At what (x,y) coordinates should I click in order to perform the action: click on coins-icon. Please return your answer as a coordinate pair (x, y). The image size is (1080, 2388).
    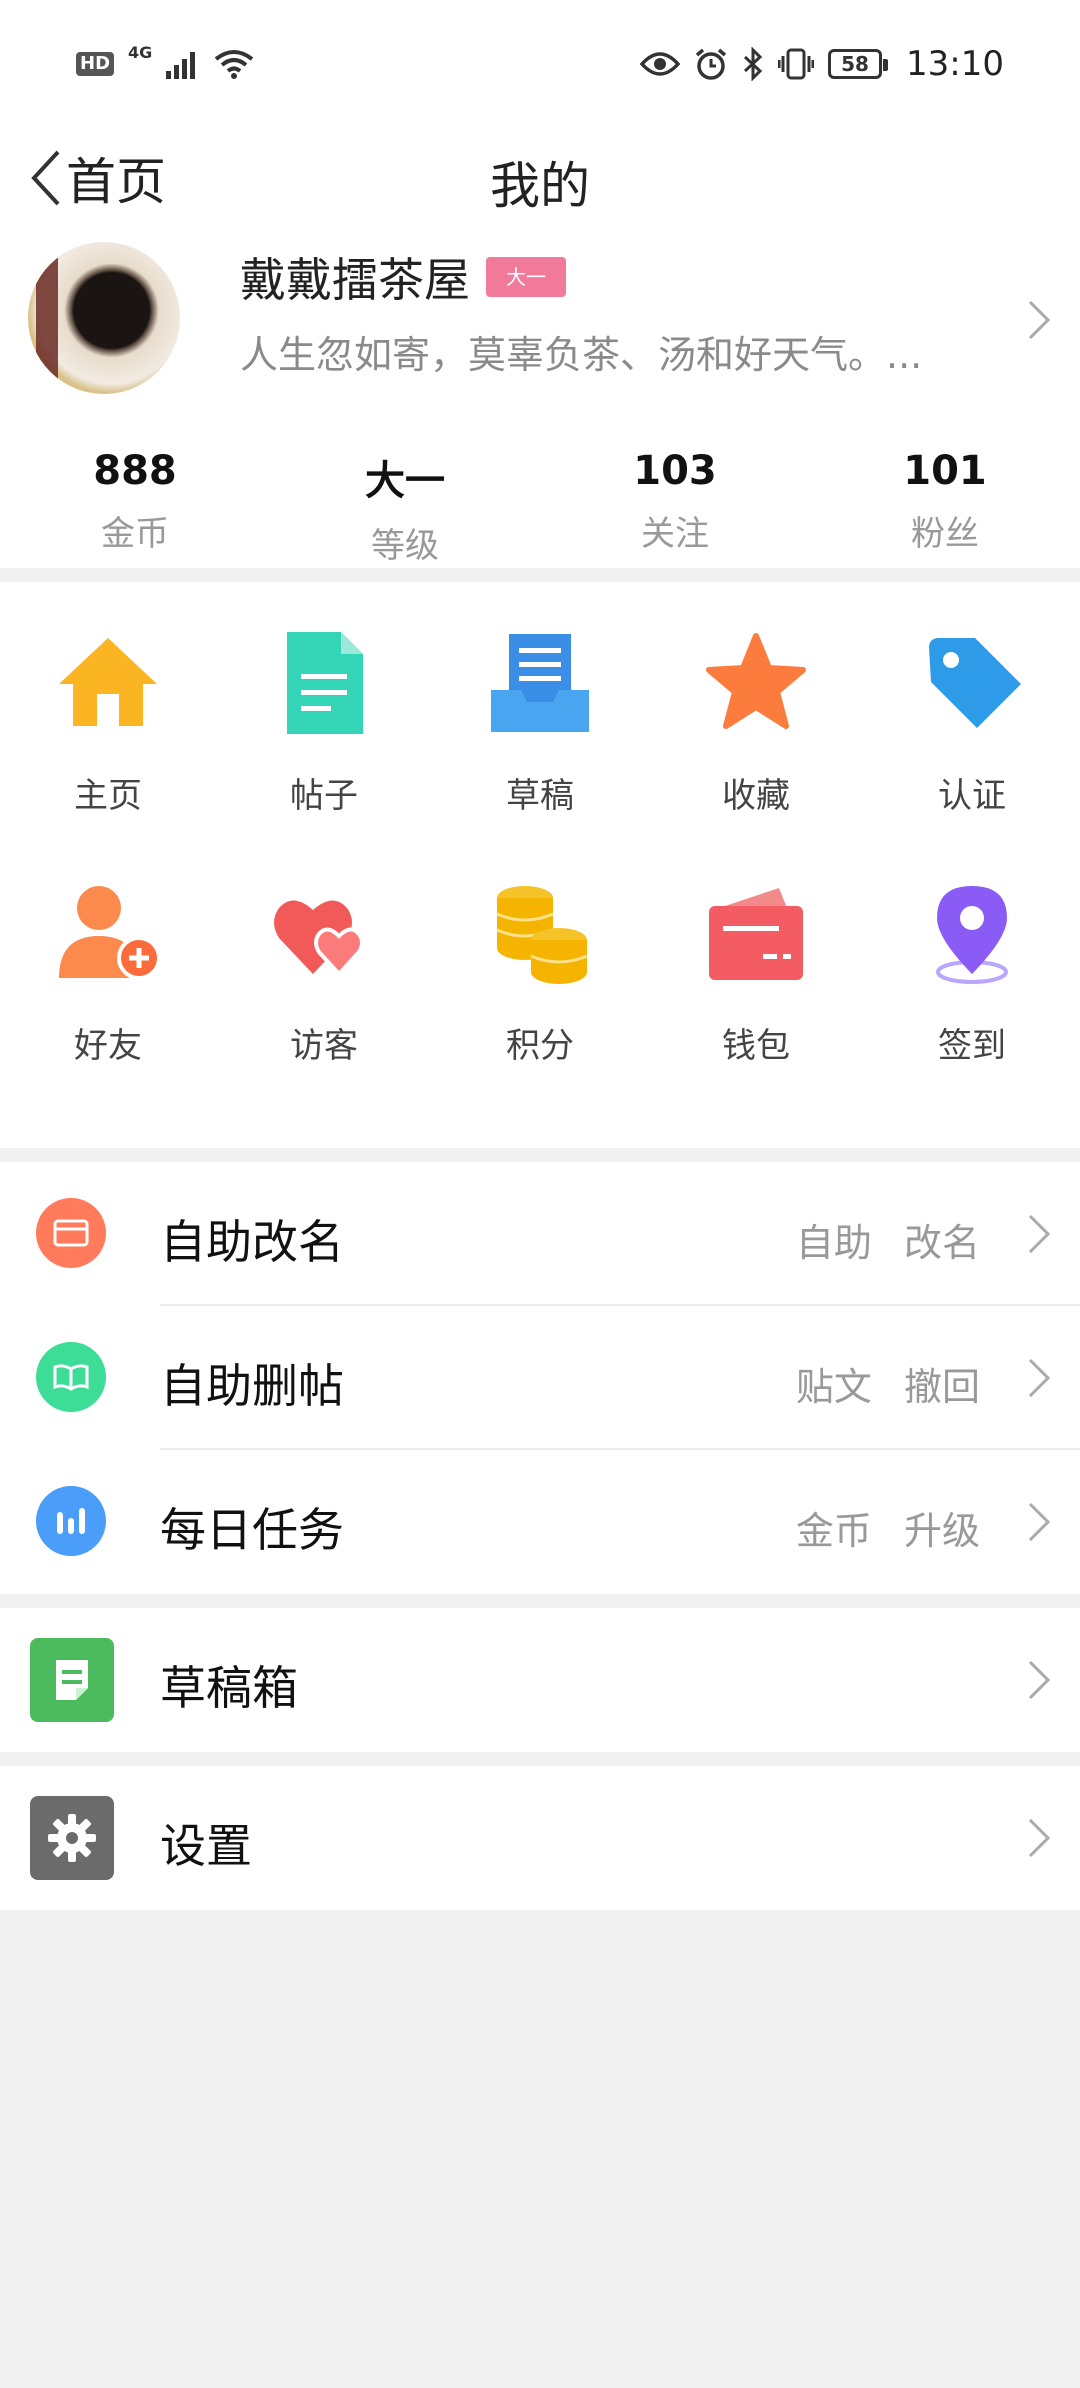
    Looking at the image, I should click on (542, 935).